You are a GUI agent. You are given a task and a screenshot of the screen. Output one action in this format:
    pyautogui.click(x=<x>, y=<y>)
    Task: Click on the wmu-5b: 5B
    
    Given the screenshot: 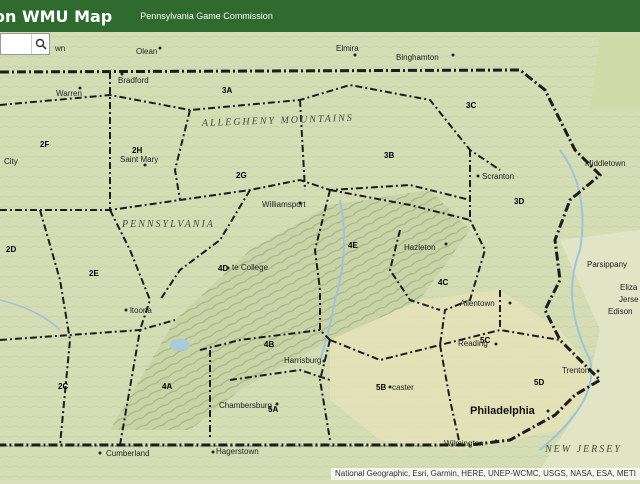 What is the action you would take?
    pyautogui.click(x=381, y=387)
    